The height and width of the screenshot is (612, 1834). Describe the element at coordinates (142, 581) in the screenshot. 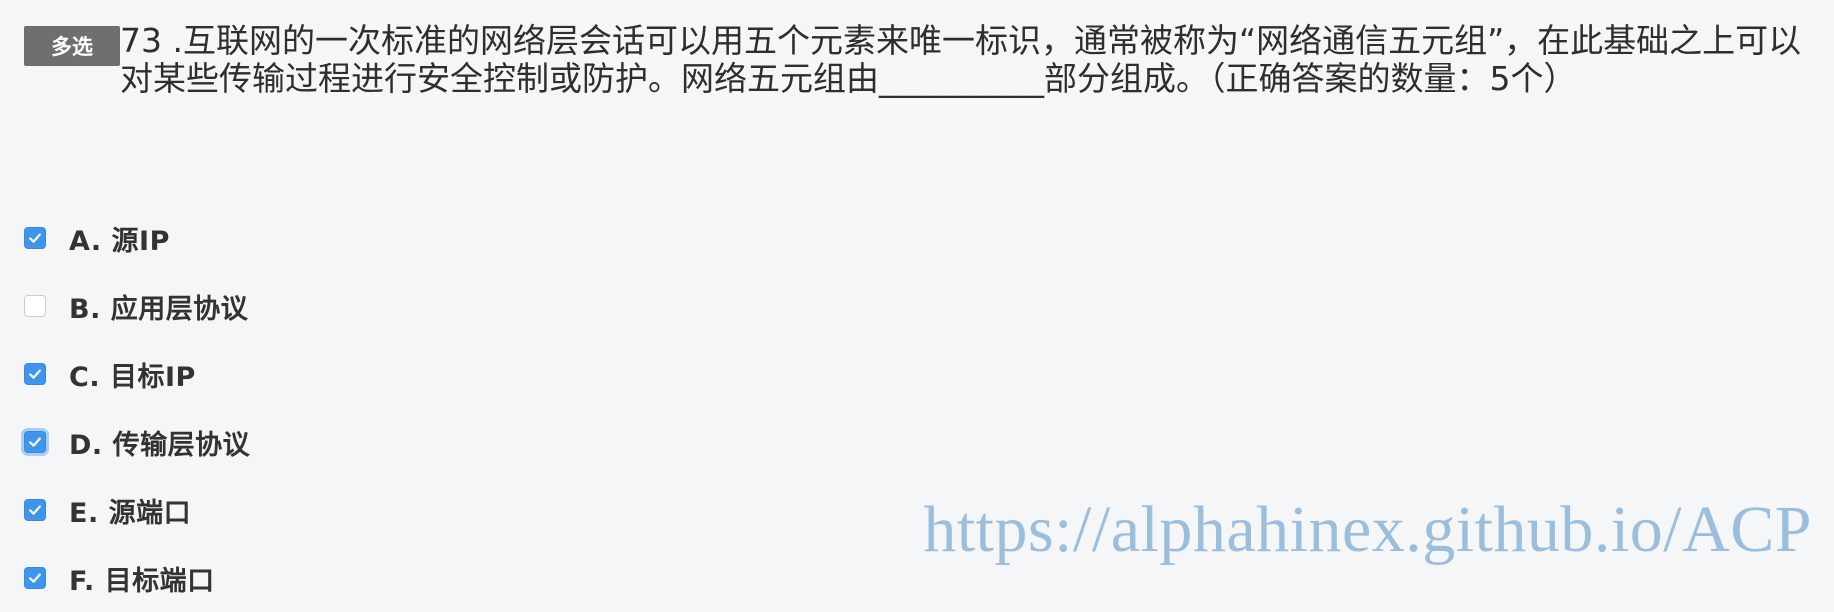

I see `option-f-label: F. 目标端口` at that location.